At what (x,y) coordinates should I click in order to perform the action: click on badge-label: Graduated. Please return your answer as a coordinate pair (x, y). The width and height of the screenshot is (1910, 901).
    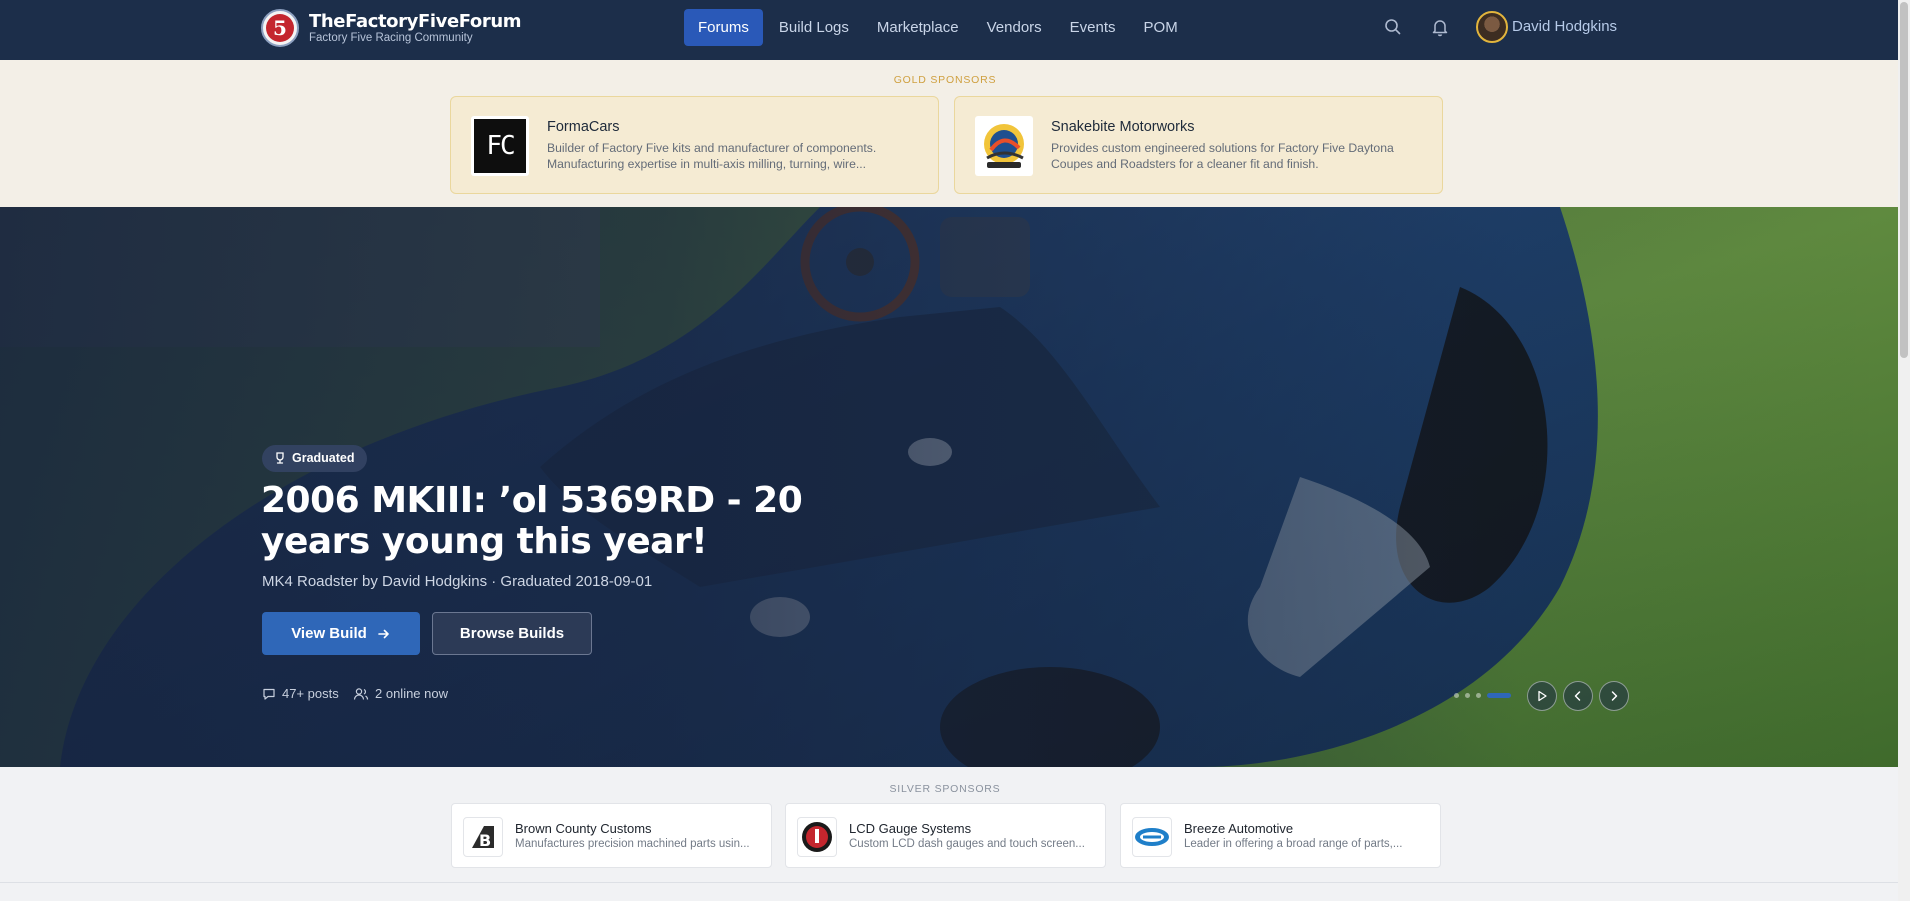
    Looking at the image, I should click on (323, 458).